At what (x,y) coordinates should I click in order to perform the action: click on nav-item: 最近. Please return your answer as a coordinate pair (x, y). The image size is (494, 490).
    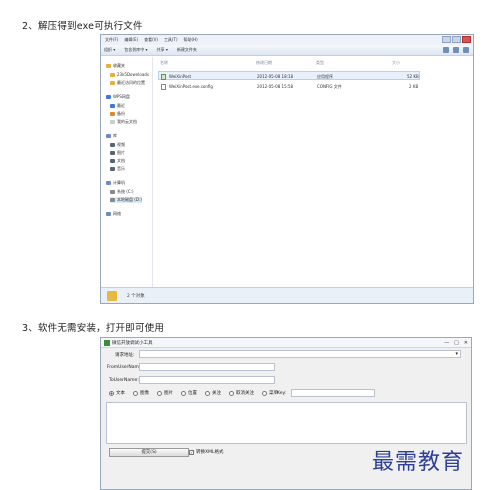
    Looking at the image, I should click on (117, 106).